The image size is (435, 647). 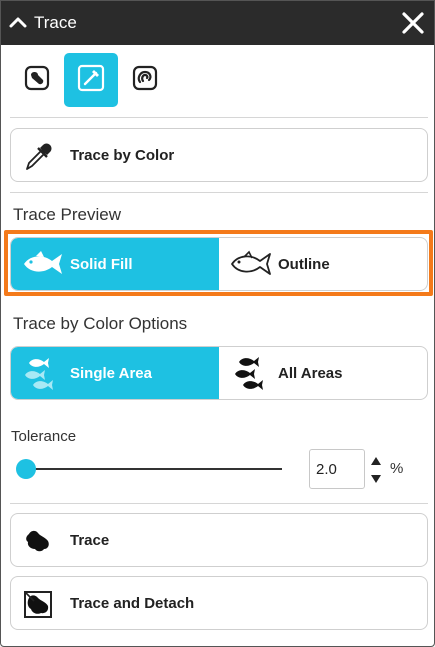 What do you see at coordinates (38, 541) in the screenshot?
I see `trace-shape-icon` at bounding box center [38, 541].